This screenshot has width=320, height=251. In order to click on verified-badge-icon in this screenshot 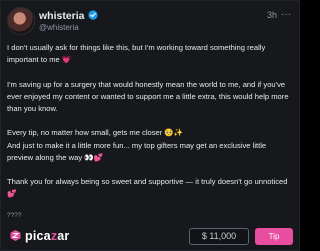, I will do `click(93, 15)`.